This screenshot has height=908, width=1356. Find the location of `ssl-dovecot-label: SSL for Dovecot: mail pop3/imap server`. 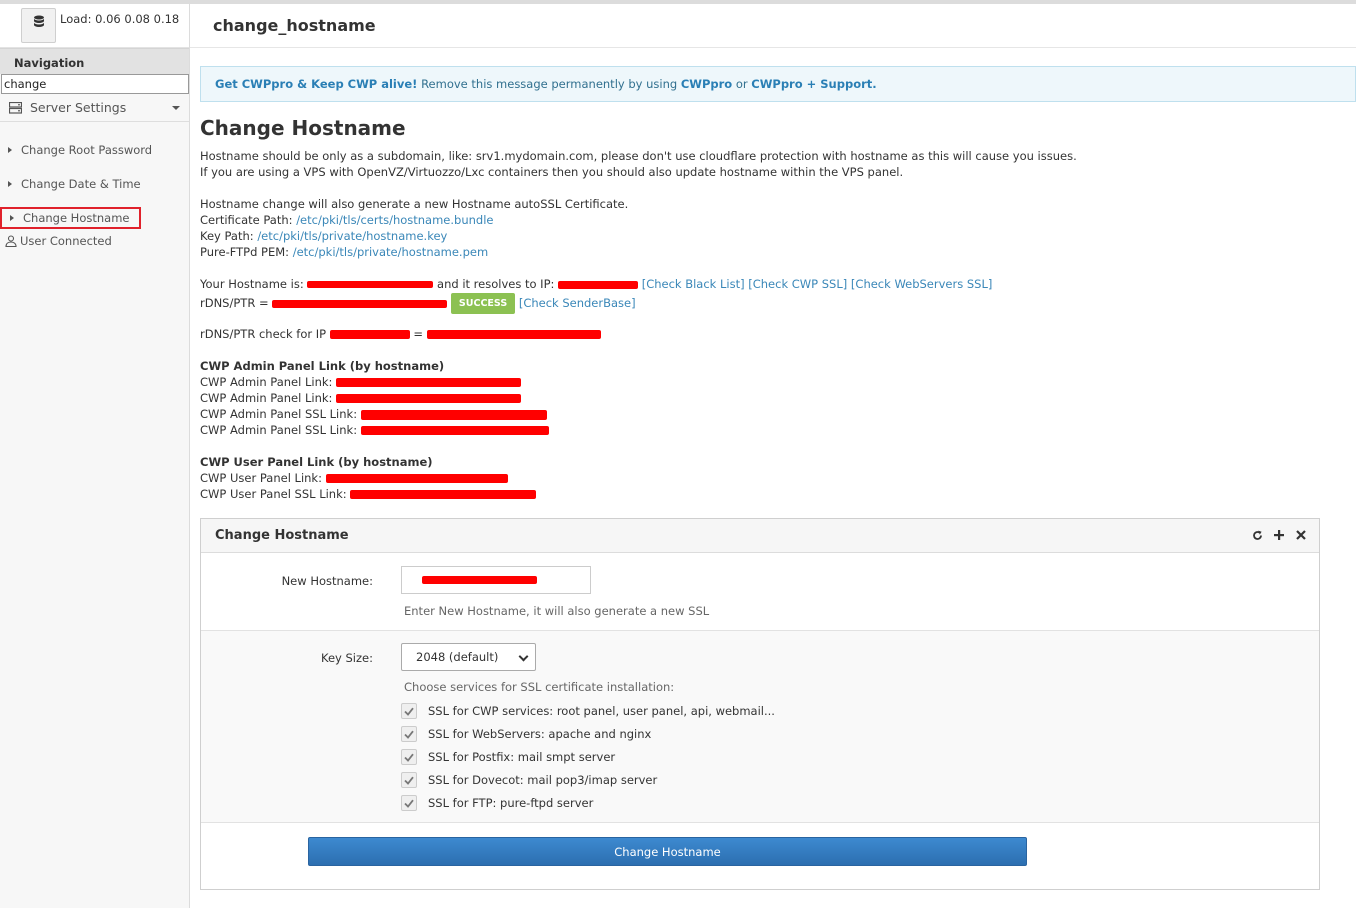

ssl-dovecot-label: SSL for Dovecot: mail pop3/imap server is located at coordinates (543, 780).